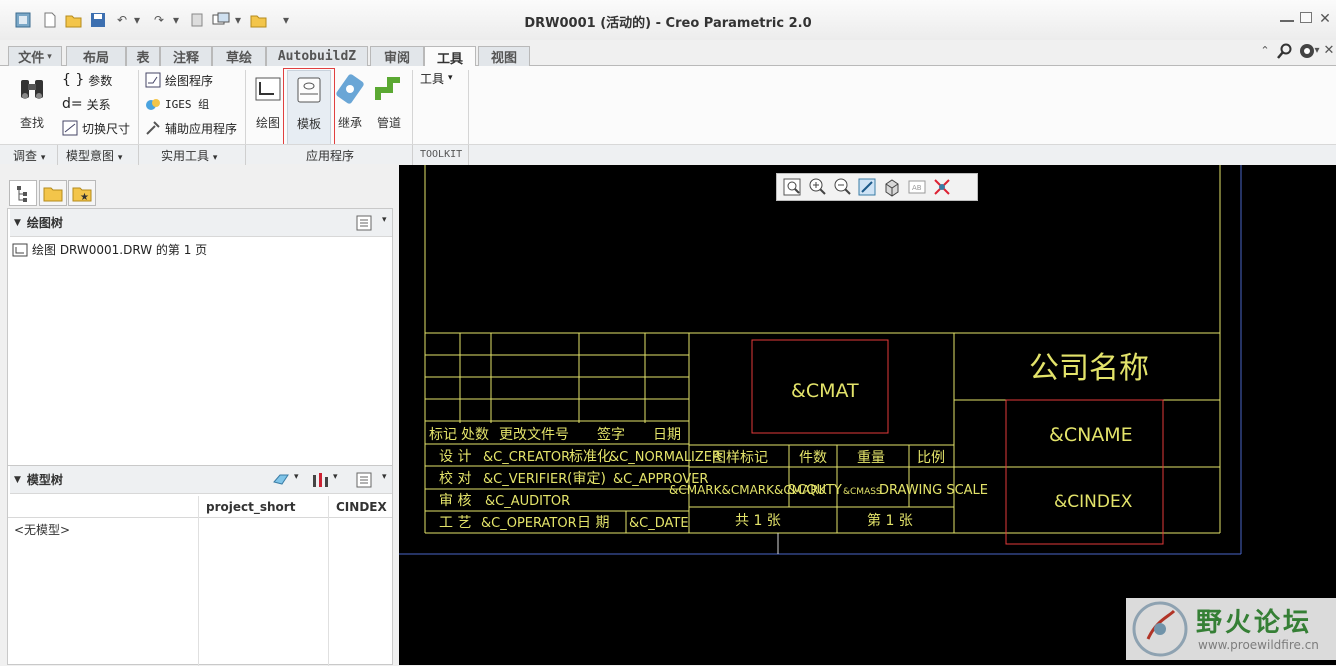 This screenshot has width=1336, height=666. I want to click on model-tree: ▼ 模型树 ▾ ▾ ▾ project_short CINDEX <无模型>, so click(200, 565).